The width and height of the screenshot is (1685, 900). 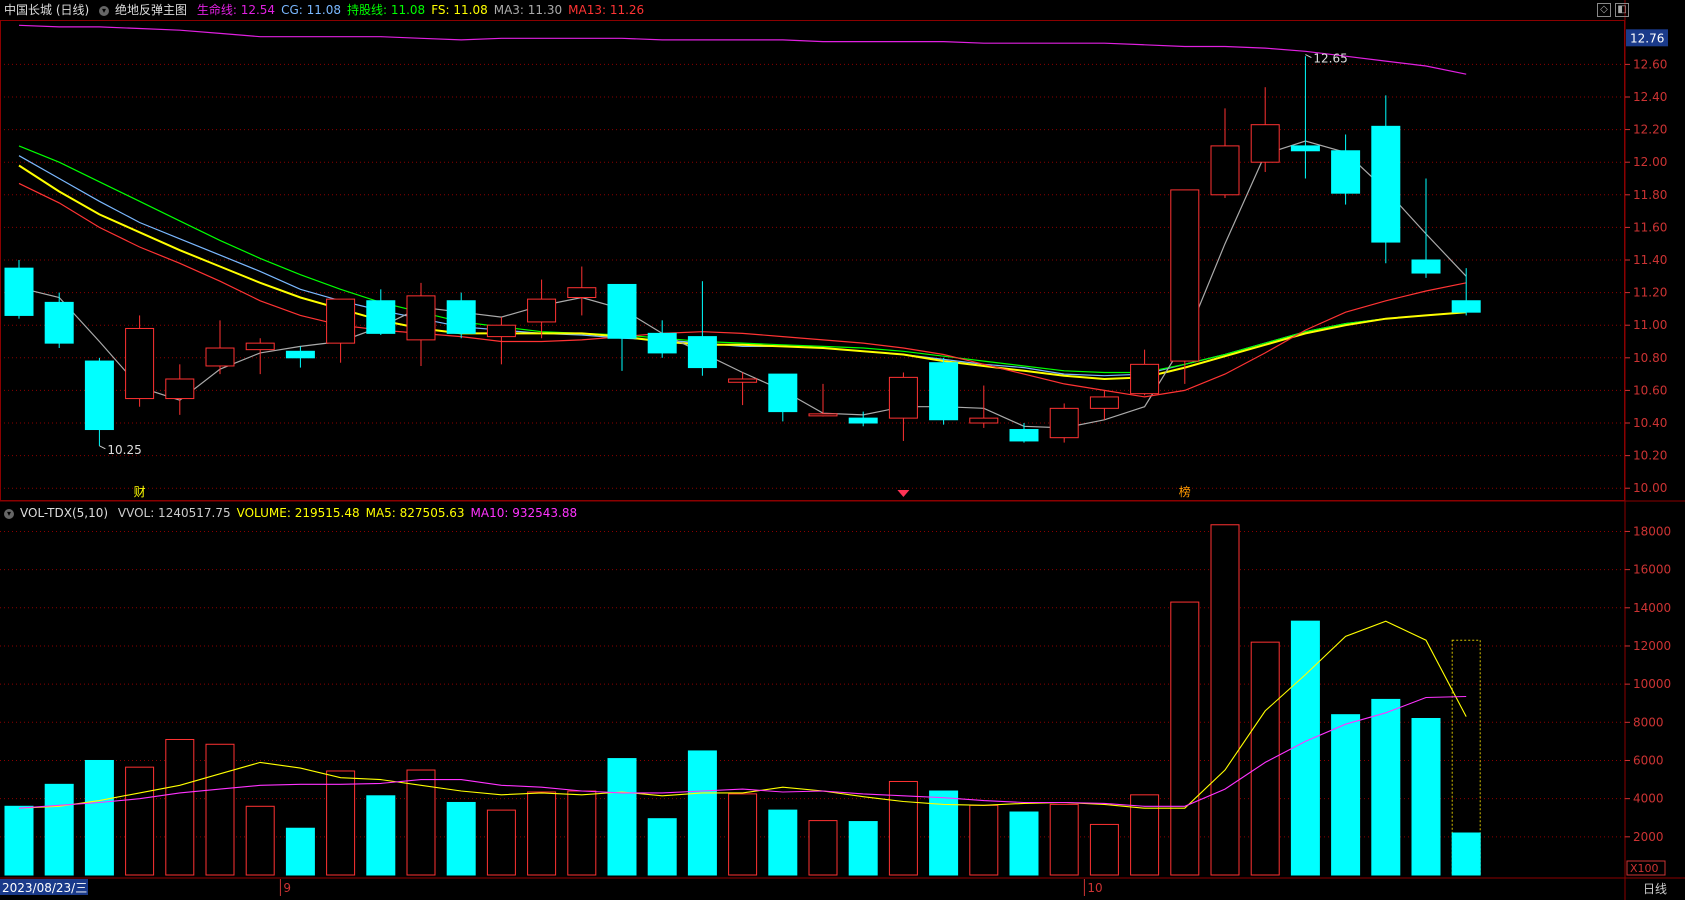 I want to click on indicator-value-item: 持股线: 11.08, so click(x=386, y=10).